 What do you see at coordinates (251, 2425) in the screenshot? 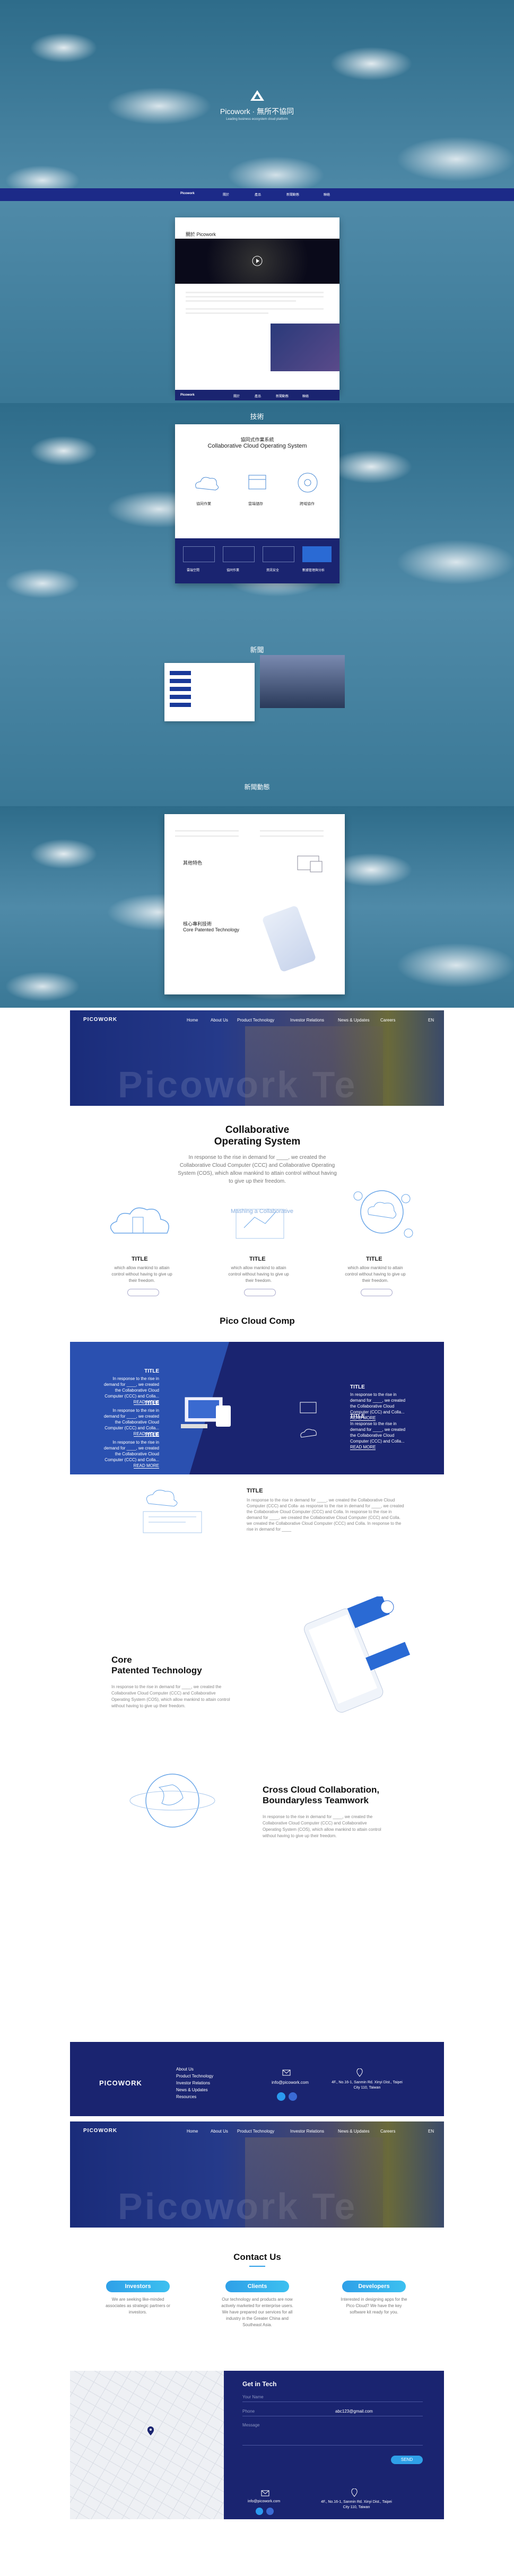
I see `message-field-label: Message` at bounding box center [251, 2425].